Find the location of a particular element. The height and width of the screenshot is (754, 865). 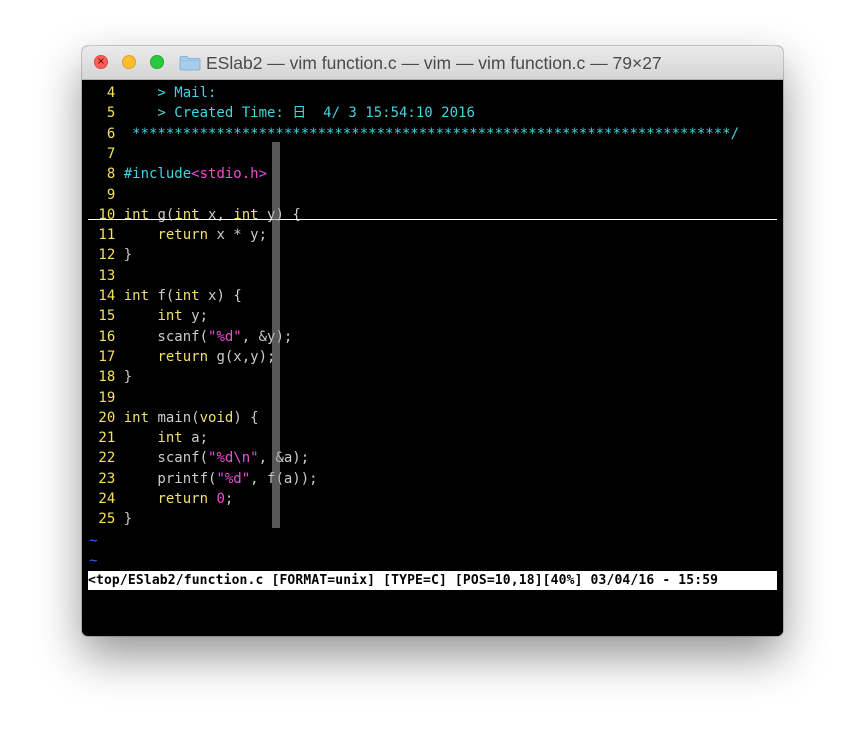

code-line: 11 return x * y; is located at coordinates (178, 235).